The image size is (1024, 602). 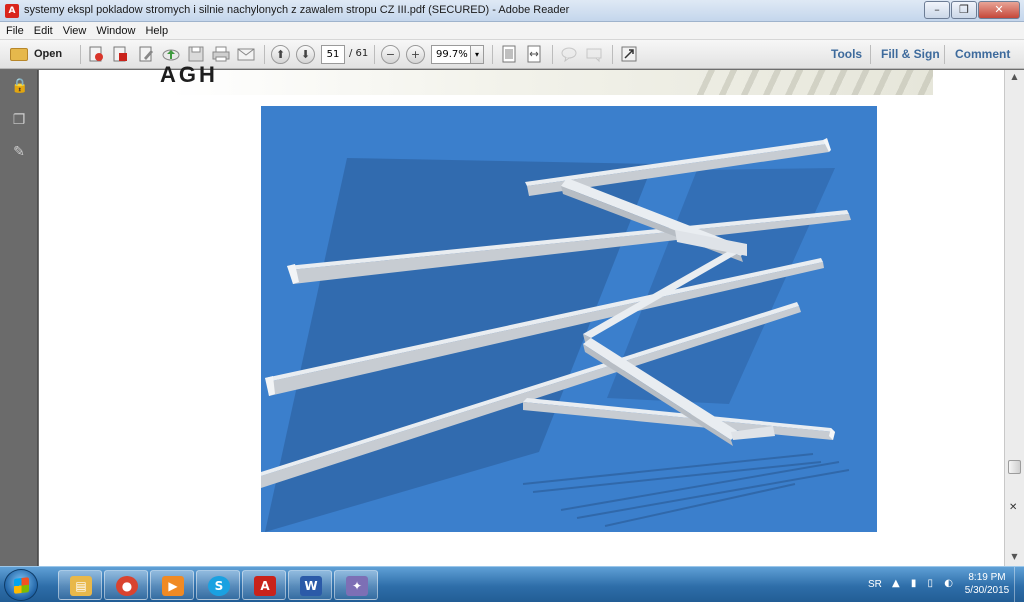 I want to click on start-button, so click(x=21, y=585).